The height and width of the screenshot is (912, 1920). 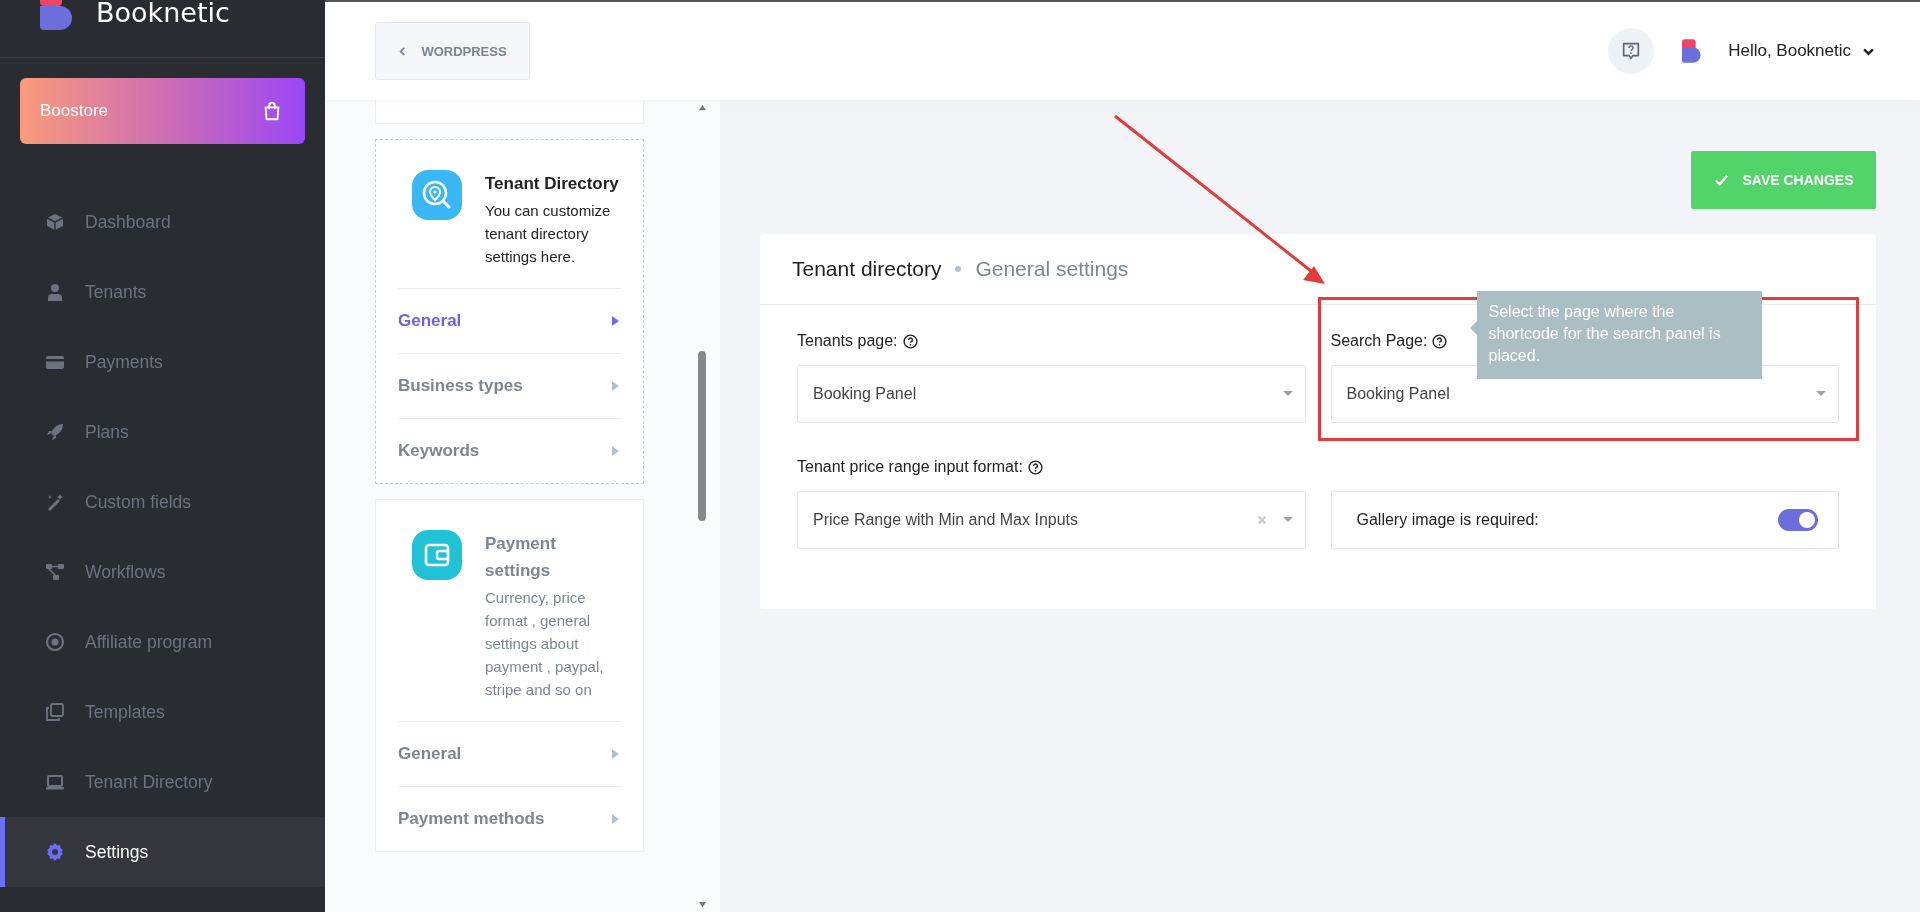 What do you see at coordinates (1721, 180) in the screenshot?
I see `check-icon` at bounding box center [1721, 180].